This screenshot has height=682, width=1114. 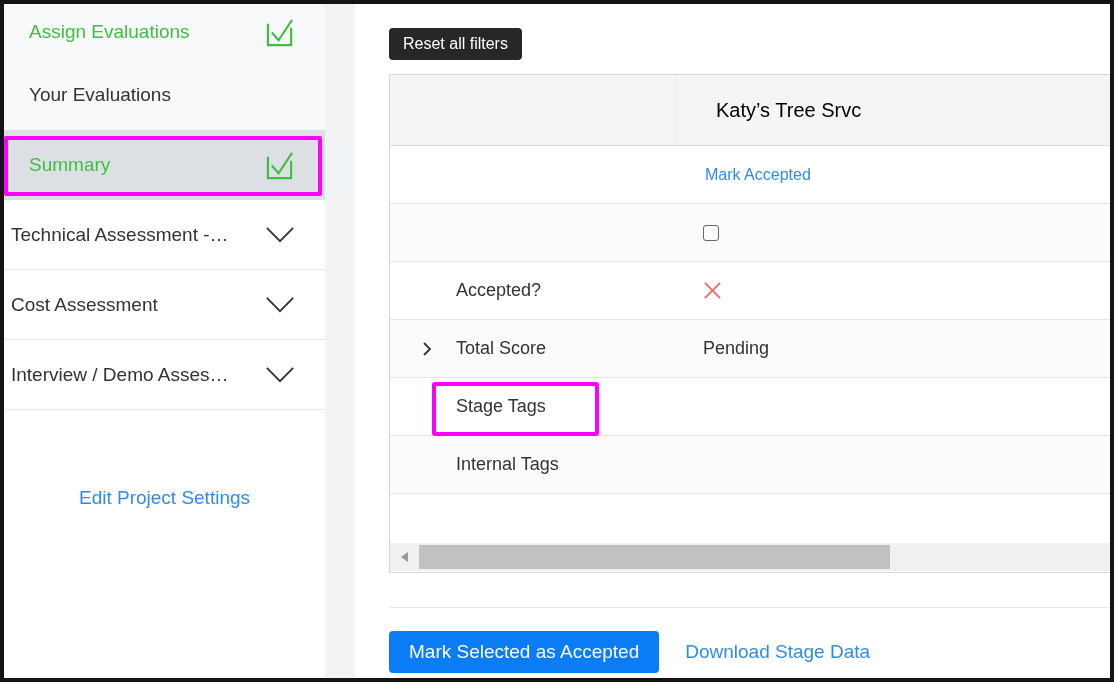 I want to click on vendor-name: Katy’s Tree Srvc, so click(x=789, y=110).